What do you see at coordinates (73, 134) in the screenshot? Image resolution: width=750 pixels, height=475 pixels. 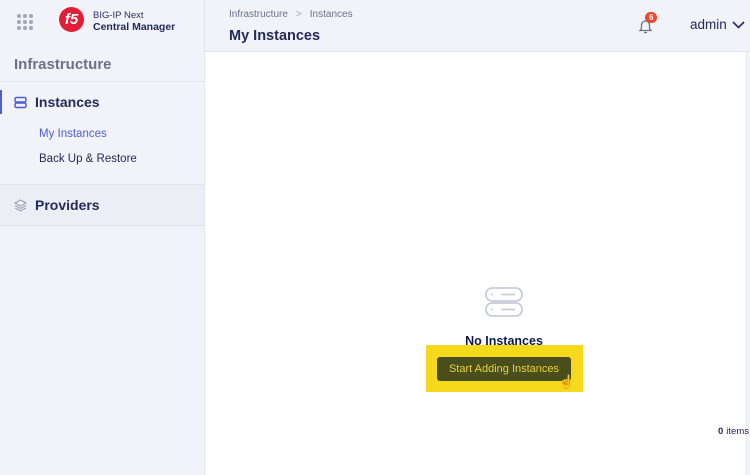 I see `sidebar-item-my-instances: My Instances` at bounding box center [73, 134].